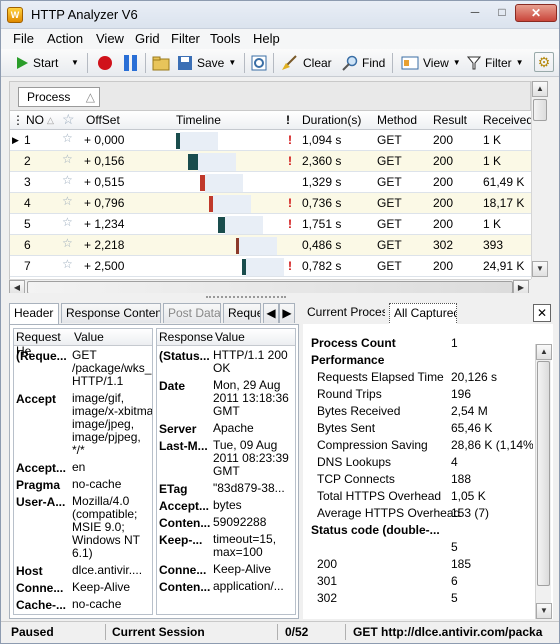 The width and height of the screenshot is (560, 644). What do you see at coordinates (542, 313) in the screenshot?
I see `close-panel-icon: ✕` at bounding box center [542, 313].